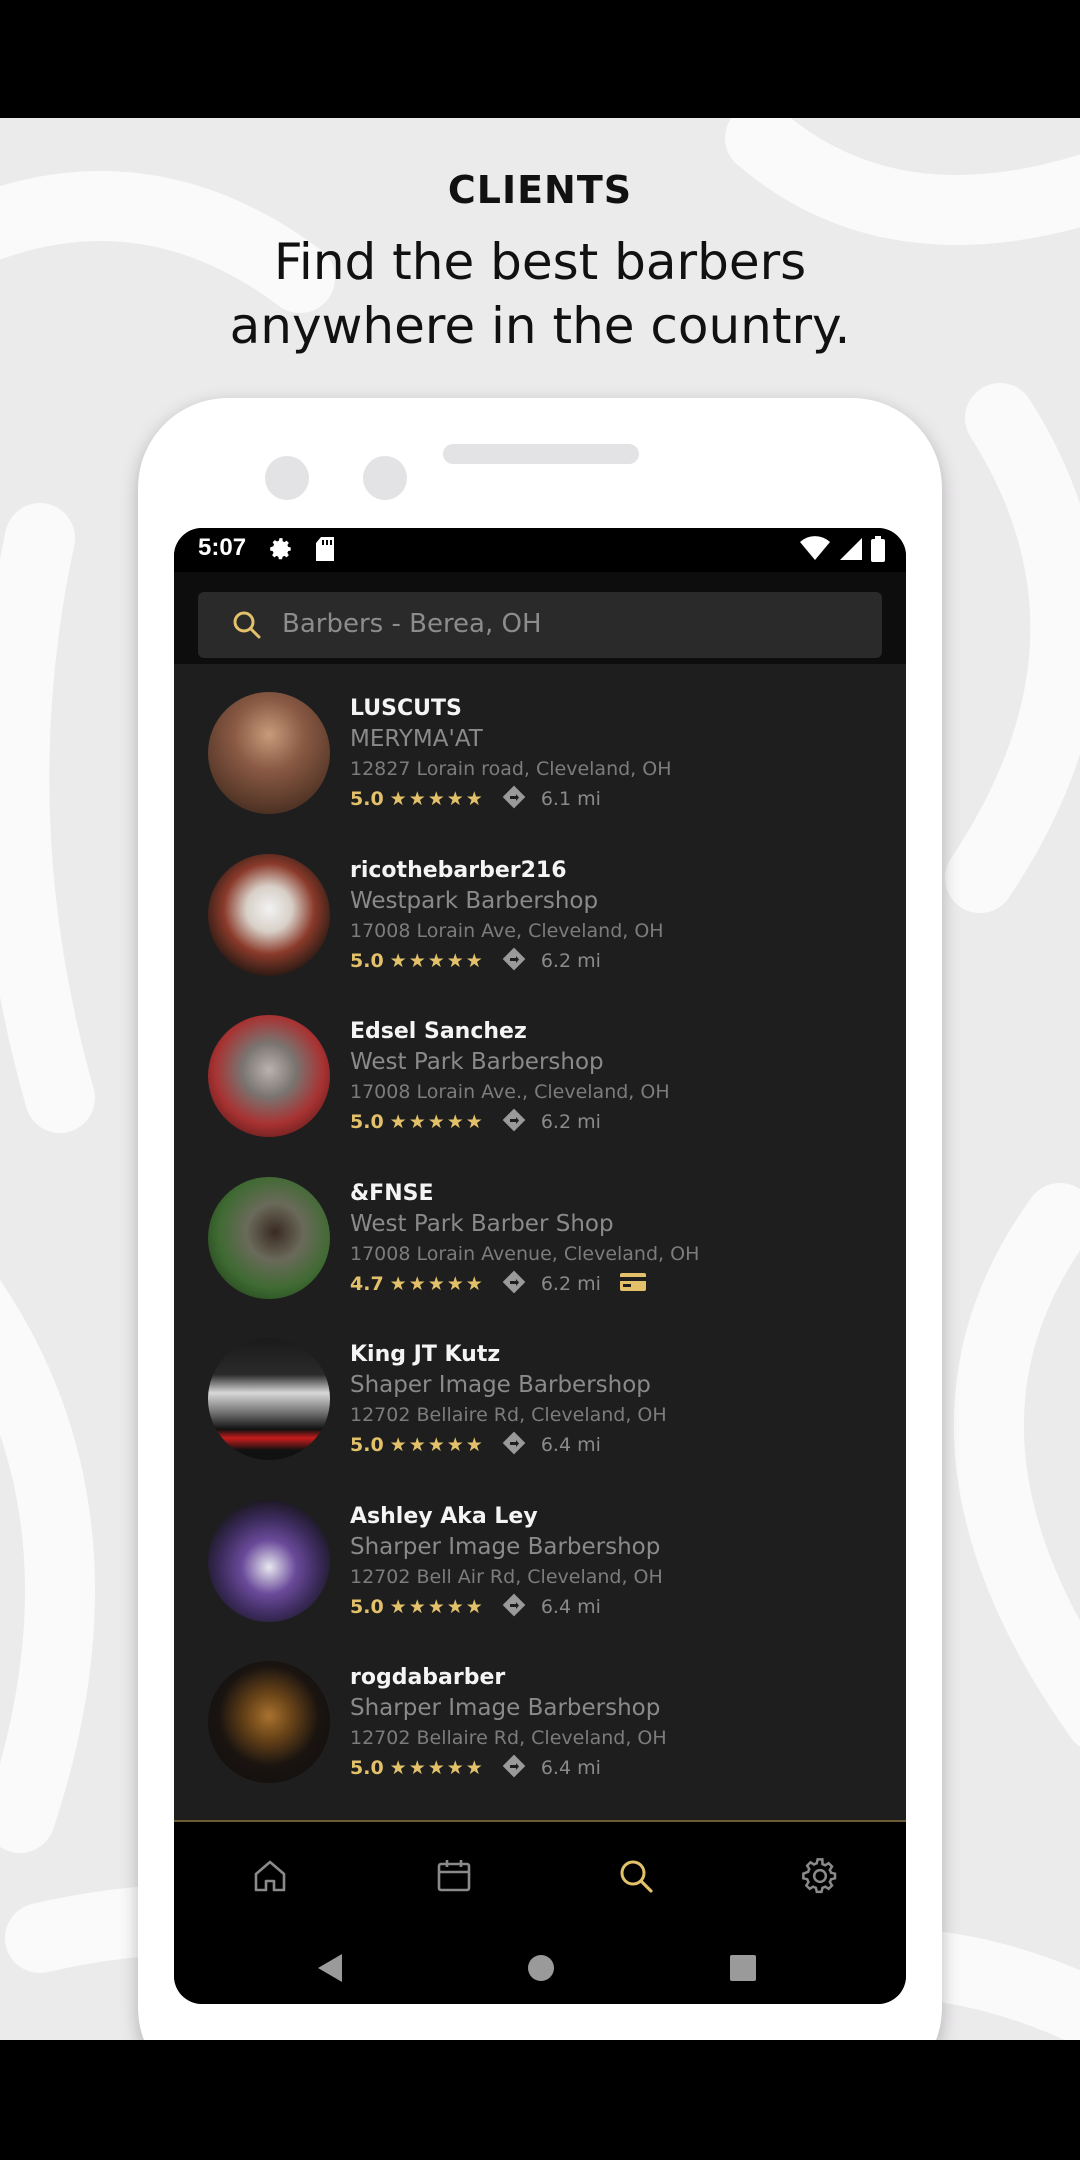  Describe the element at coordinates (325, 551) in the screenshot. I see `sd-card-icon` at that location.